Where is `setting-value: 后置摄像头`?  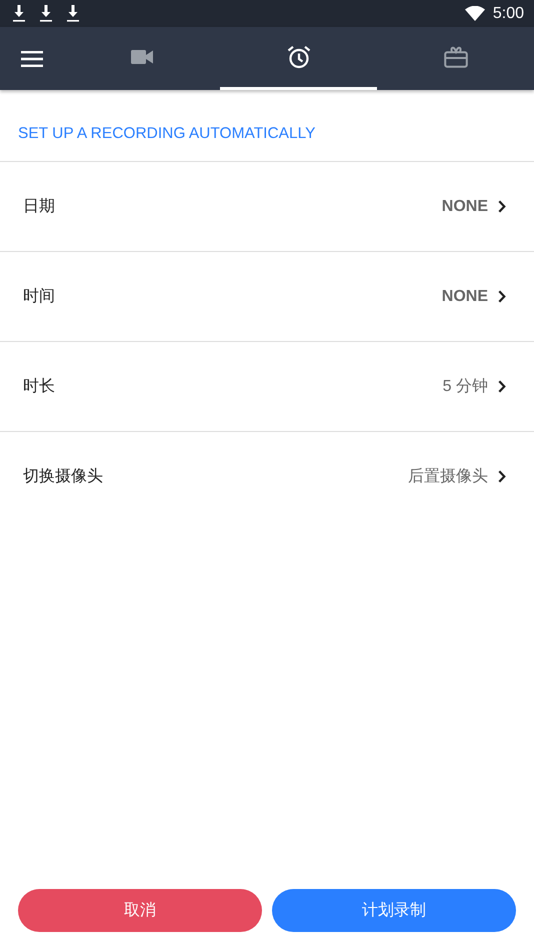 setting-value: 后置摄像头 is located at coordinates (448, 476).